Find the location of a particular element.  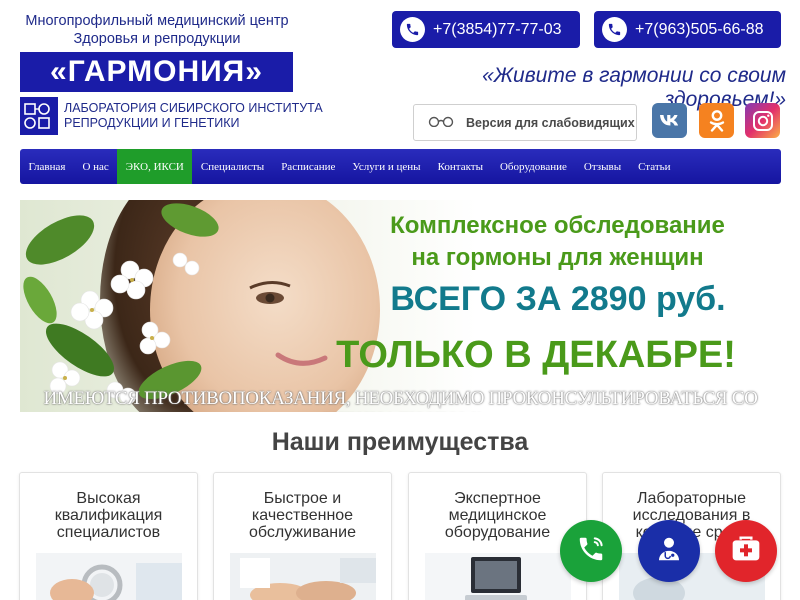

nav-item-services-prices: Услуги и цены is located at coordinates (386, 166).